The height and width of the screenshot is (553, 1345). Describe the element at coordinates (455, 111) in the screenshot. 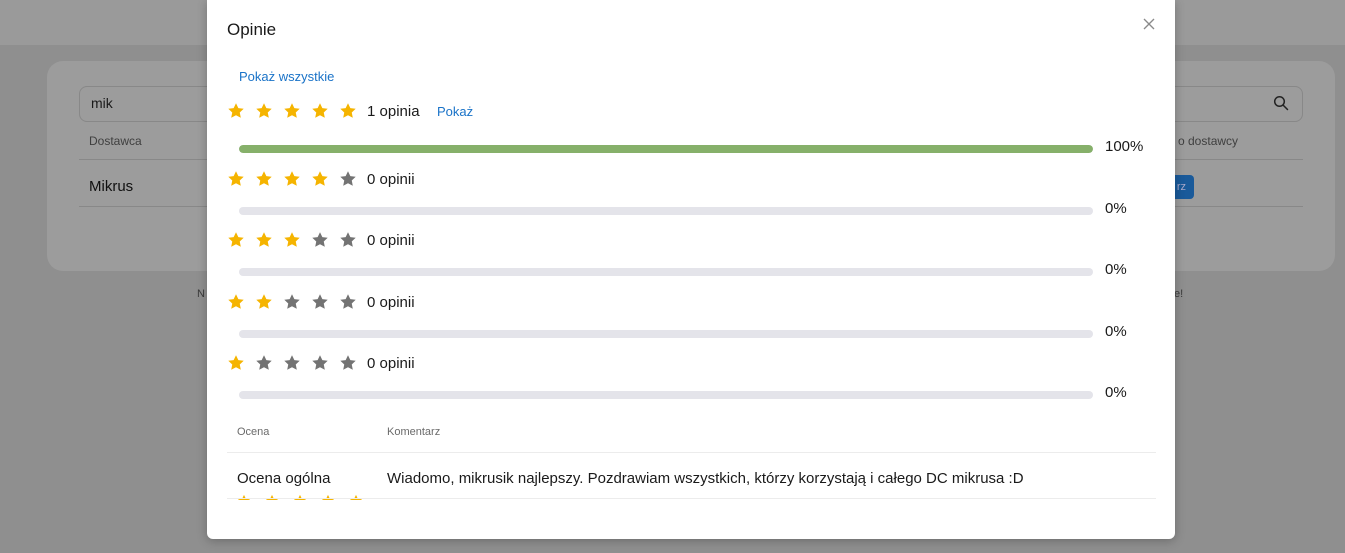

I see `show-link: Pokaż` at that location.